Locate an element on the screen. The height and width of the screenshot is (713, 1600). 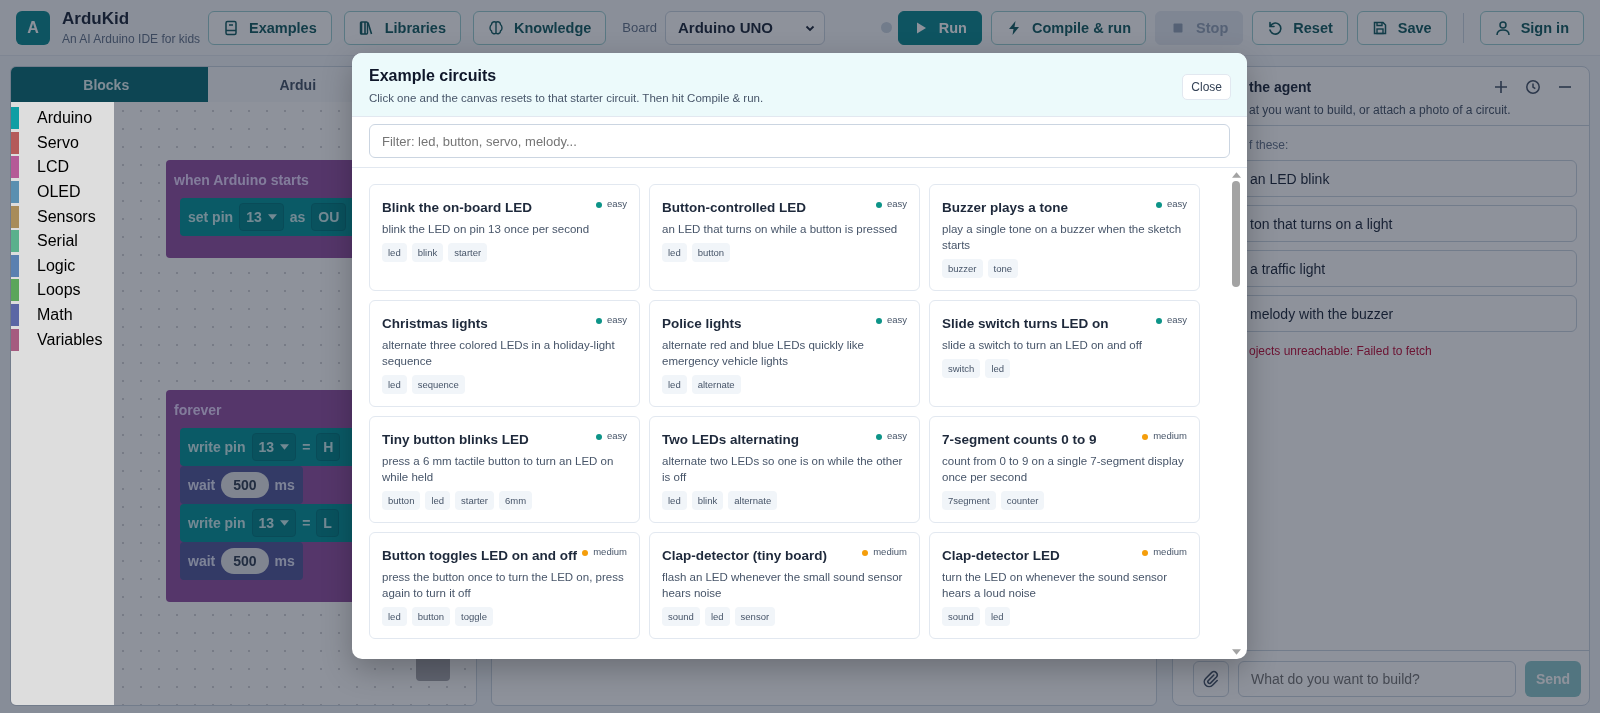
example-card: Two LEDs alternating easy alternate two LEDs so one is on while the other is off led blink alternate is located at coordinates (784, 469).